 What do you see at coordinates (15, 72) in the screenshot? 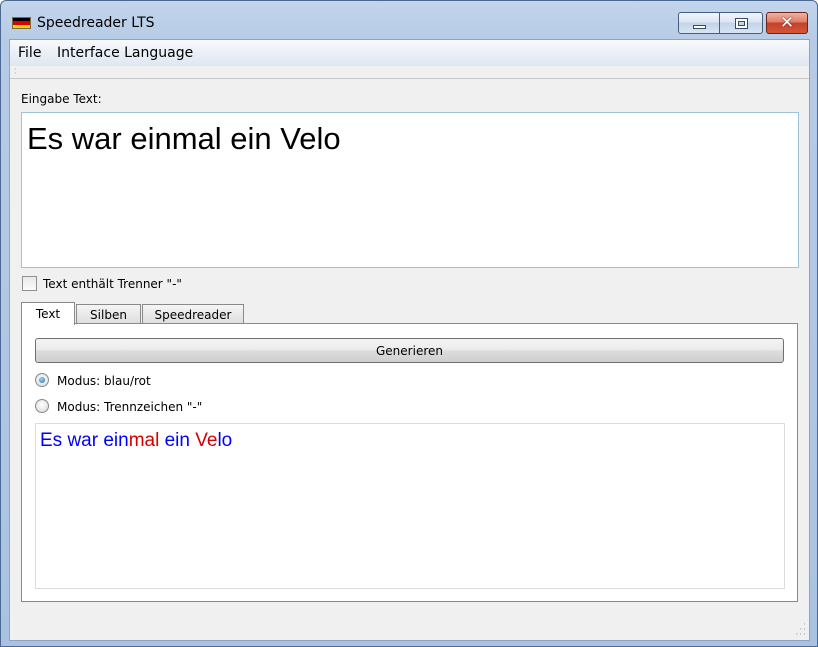
I see `toolbar-grip-icon: · ·` at bounding box center [15, 72].